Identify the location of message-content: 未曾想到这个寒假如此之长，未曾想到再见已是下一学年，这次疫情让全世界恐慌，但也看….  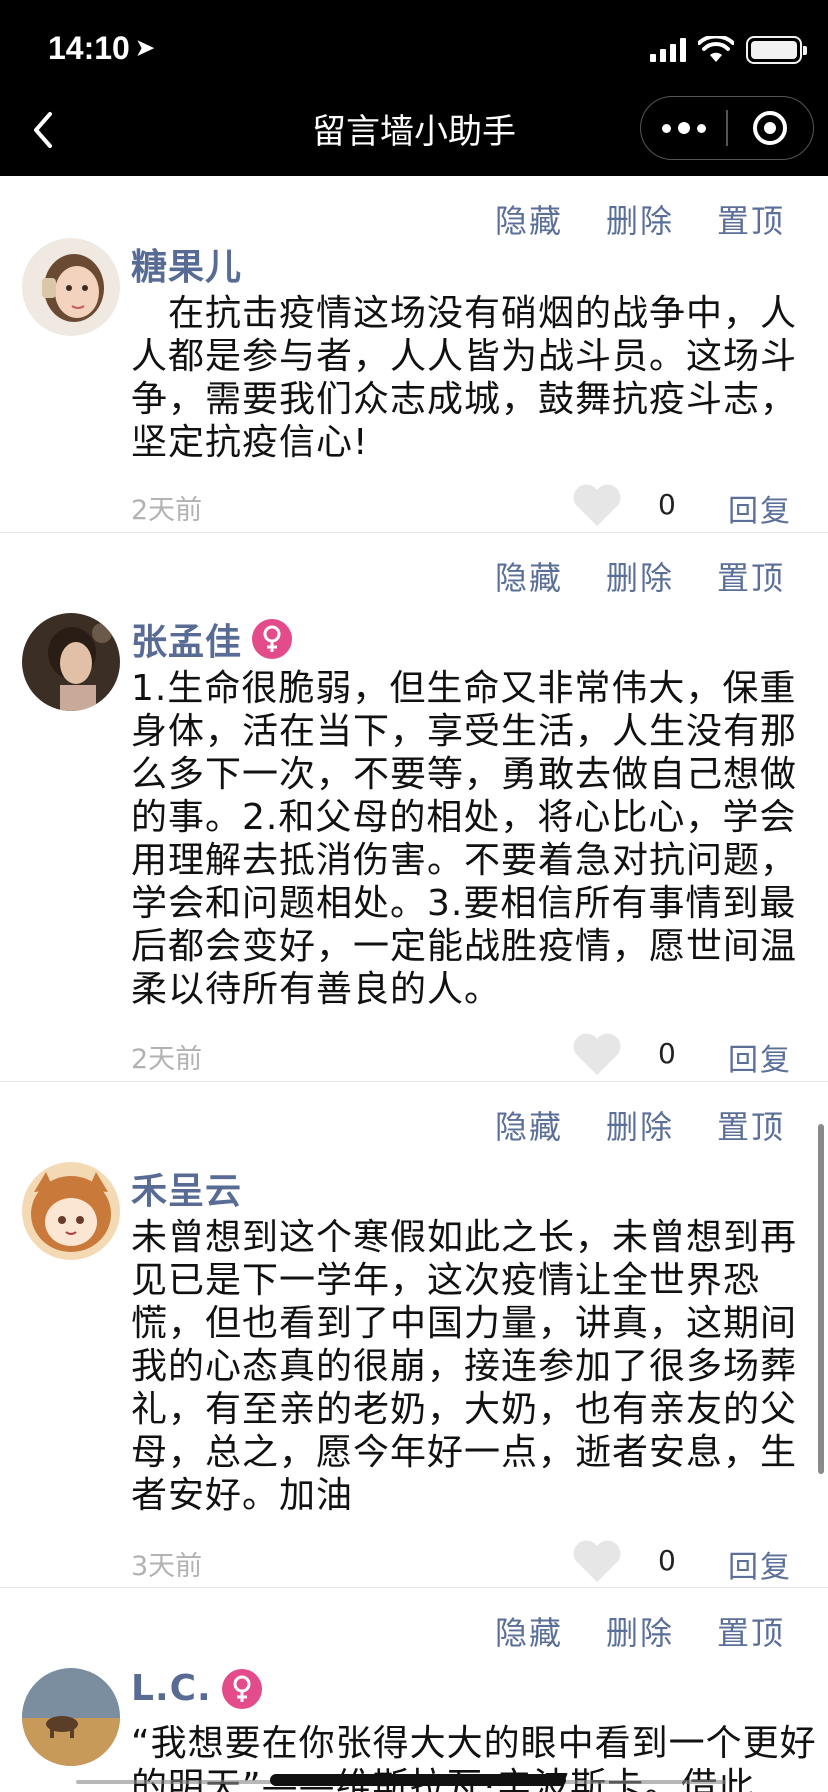
(464, 1366).